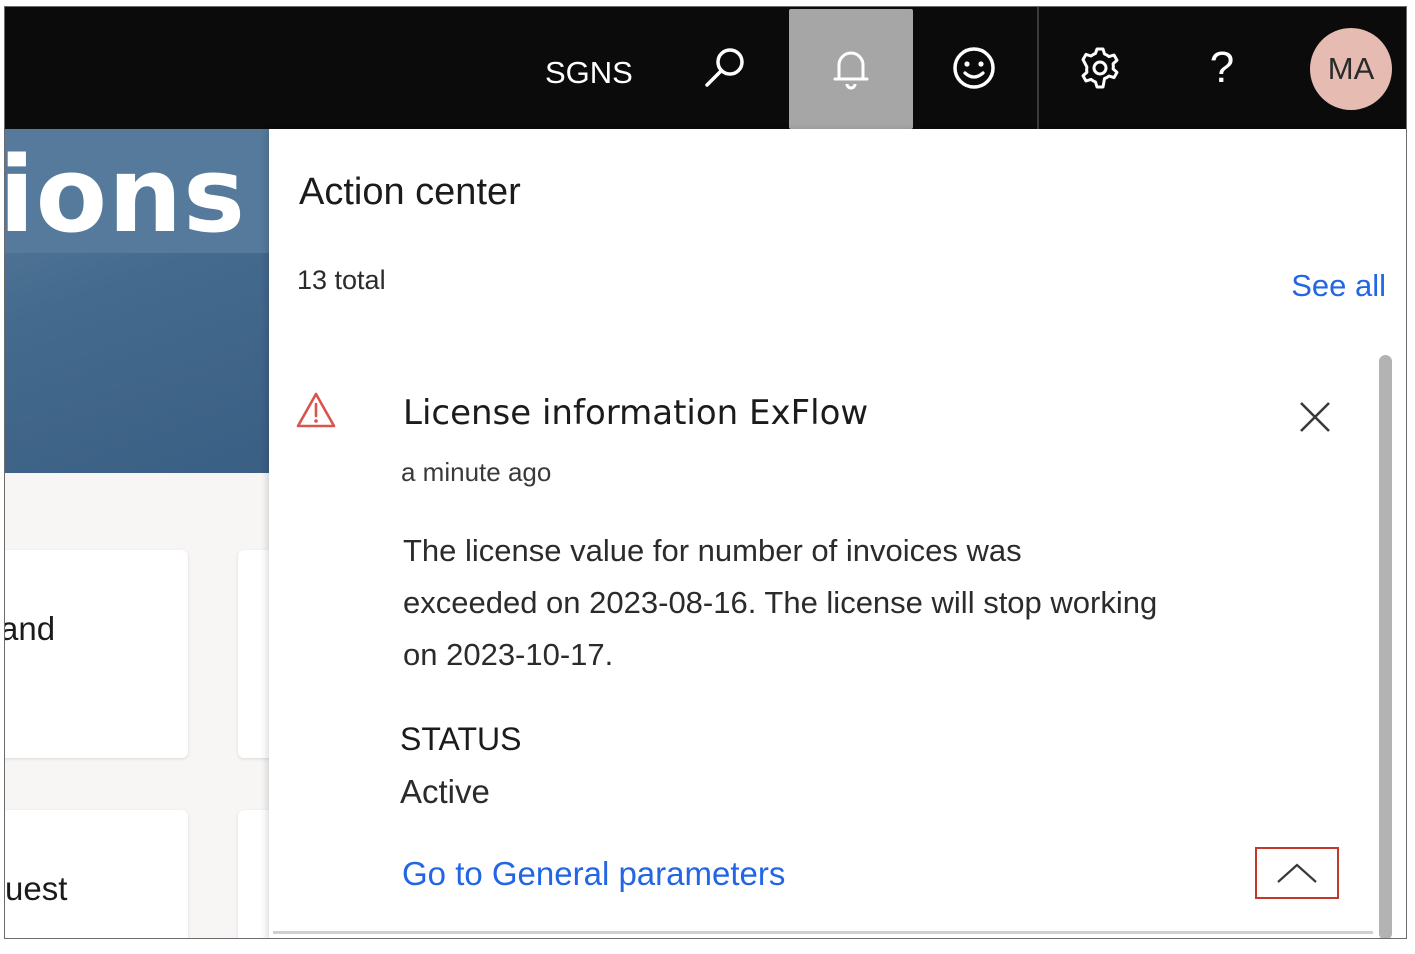 The width and height of the screenshot is (1415, 954). What do you see at coordinates (126, 195) in the screenshot?
I see `hero-title: ions` at bounding box center [126, 195].